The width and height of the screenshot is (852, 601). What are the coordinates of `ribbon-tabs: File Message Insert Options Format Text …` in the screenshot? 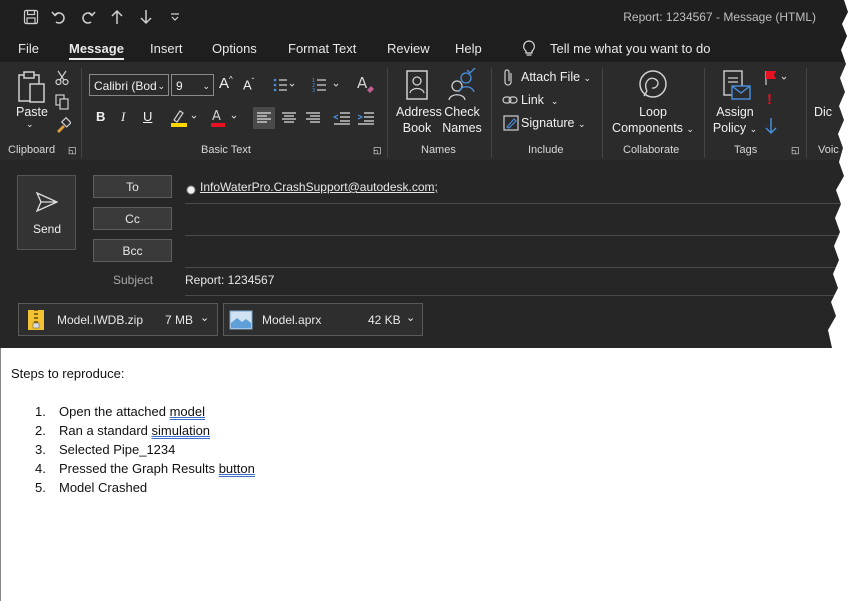 It's located at (426, 49).